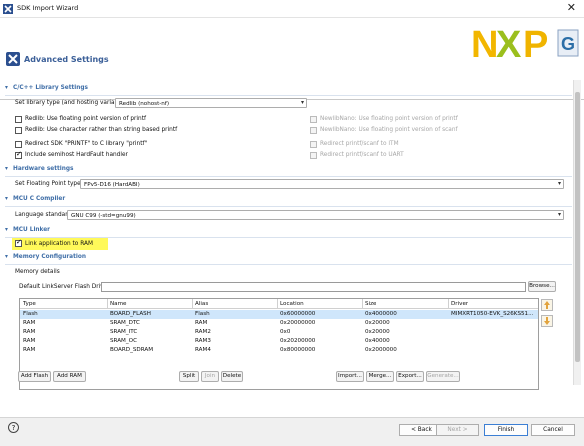 The image size is (584, 446). Describe the element at coordinates (18, 154) in the screenshot. I see `semihost-hardfault-checkbox` at that location.